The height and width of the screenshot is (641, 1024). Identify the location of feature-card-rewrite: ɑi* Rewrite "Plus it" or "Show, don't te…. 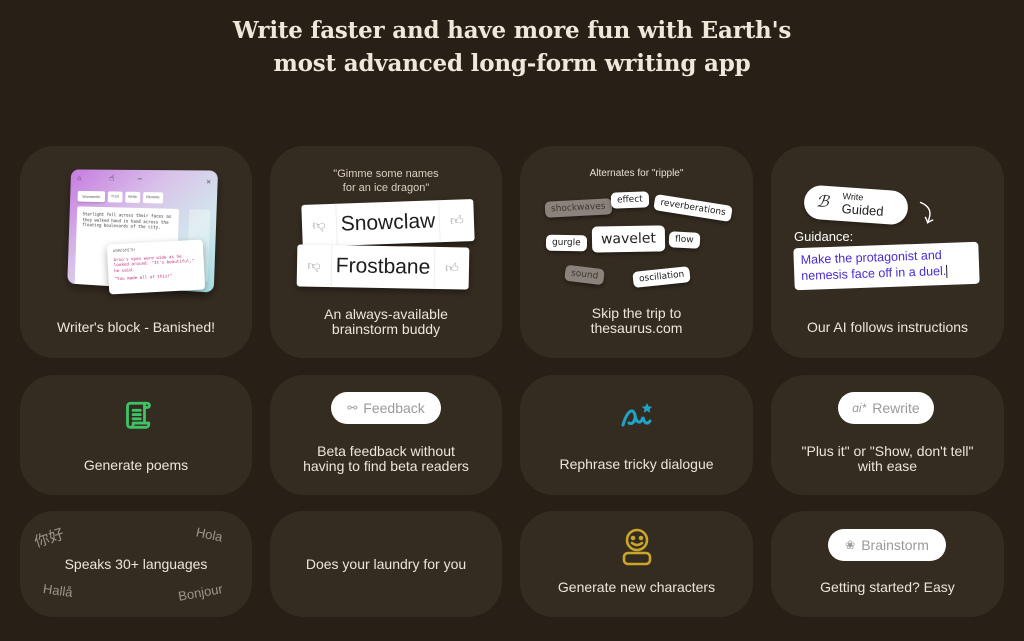
(887, 435).